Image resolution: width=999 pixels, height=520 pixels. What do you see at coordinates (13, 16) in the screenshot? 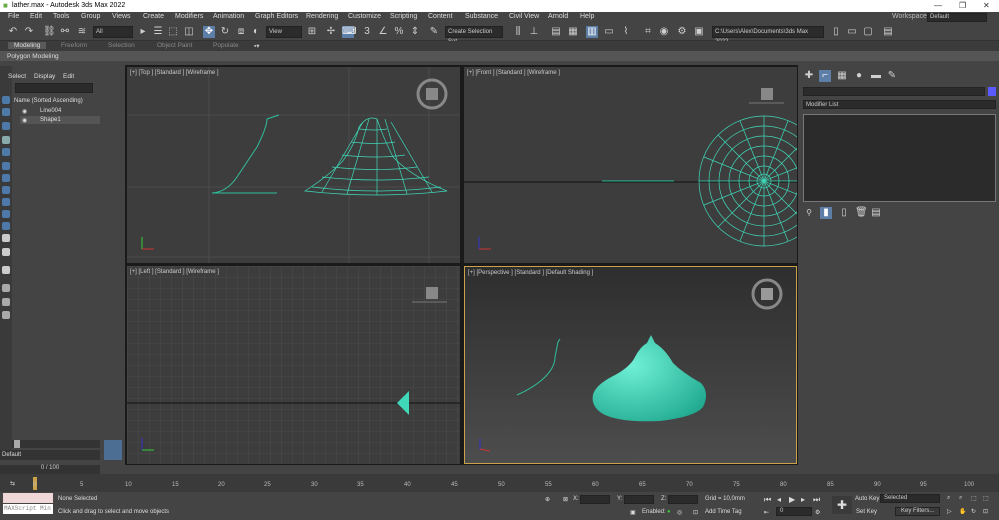
I see `menu-file: File` at bounding box center [13, 16].